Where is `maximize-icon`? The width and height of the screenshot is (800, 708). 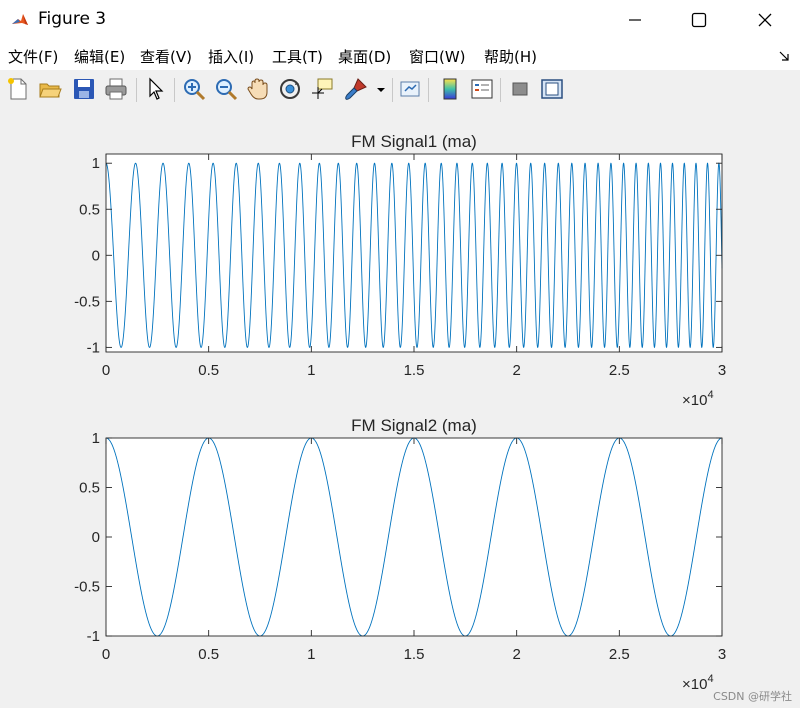 maximize-icon is located at coordinates (699, 20).